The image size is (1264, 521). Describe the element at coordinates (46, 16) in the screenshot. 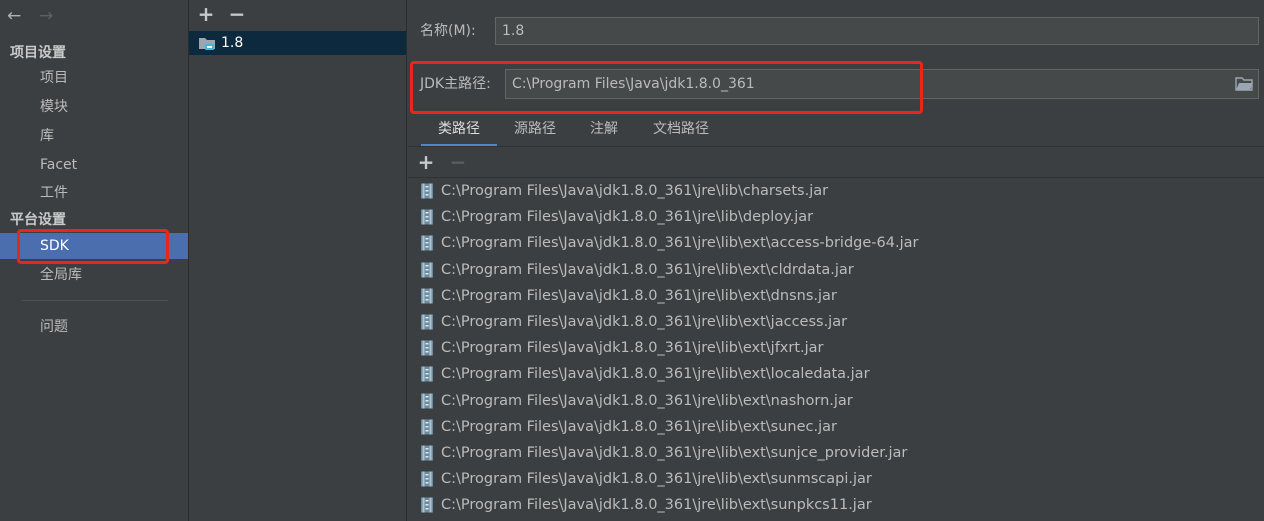

I see `arrow-right-icon: →` at that location.